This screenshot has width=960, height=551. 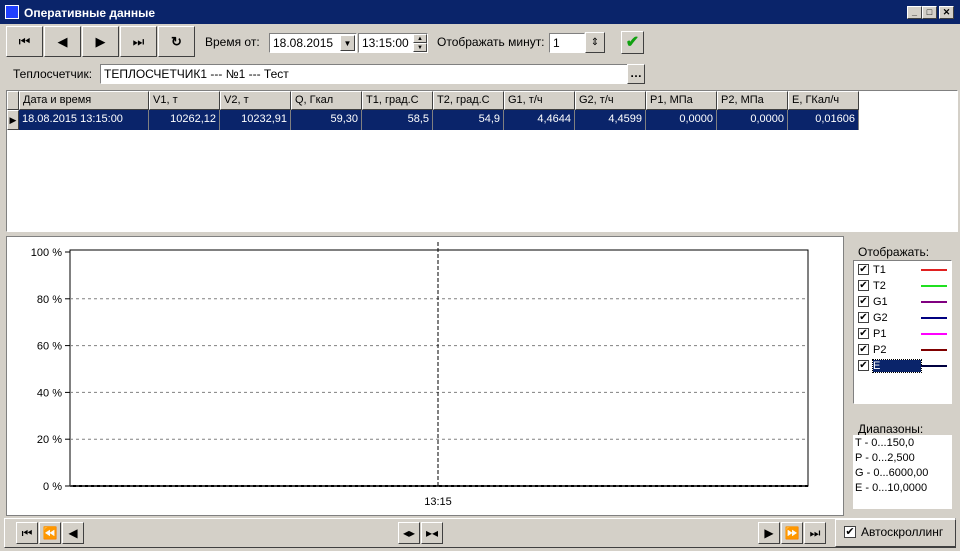 I want to click on range-line: G - 0...6000,00, so click(x=892, y=473).